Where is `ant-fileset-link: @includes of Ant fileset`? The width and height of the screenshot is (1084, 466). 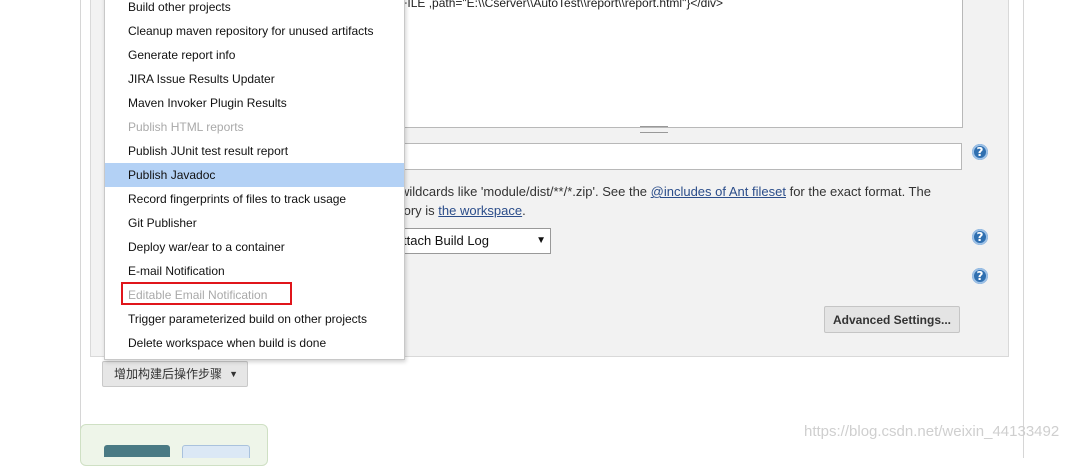
ant-fileset-link: @includes of Ant fileset is located at coordinates (718, 191).